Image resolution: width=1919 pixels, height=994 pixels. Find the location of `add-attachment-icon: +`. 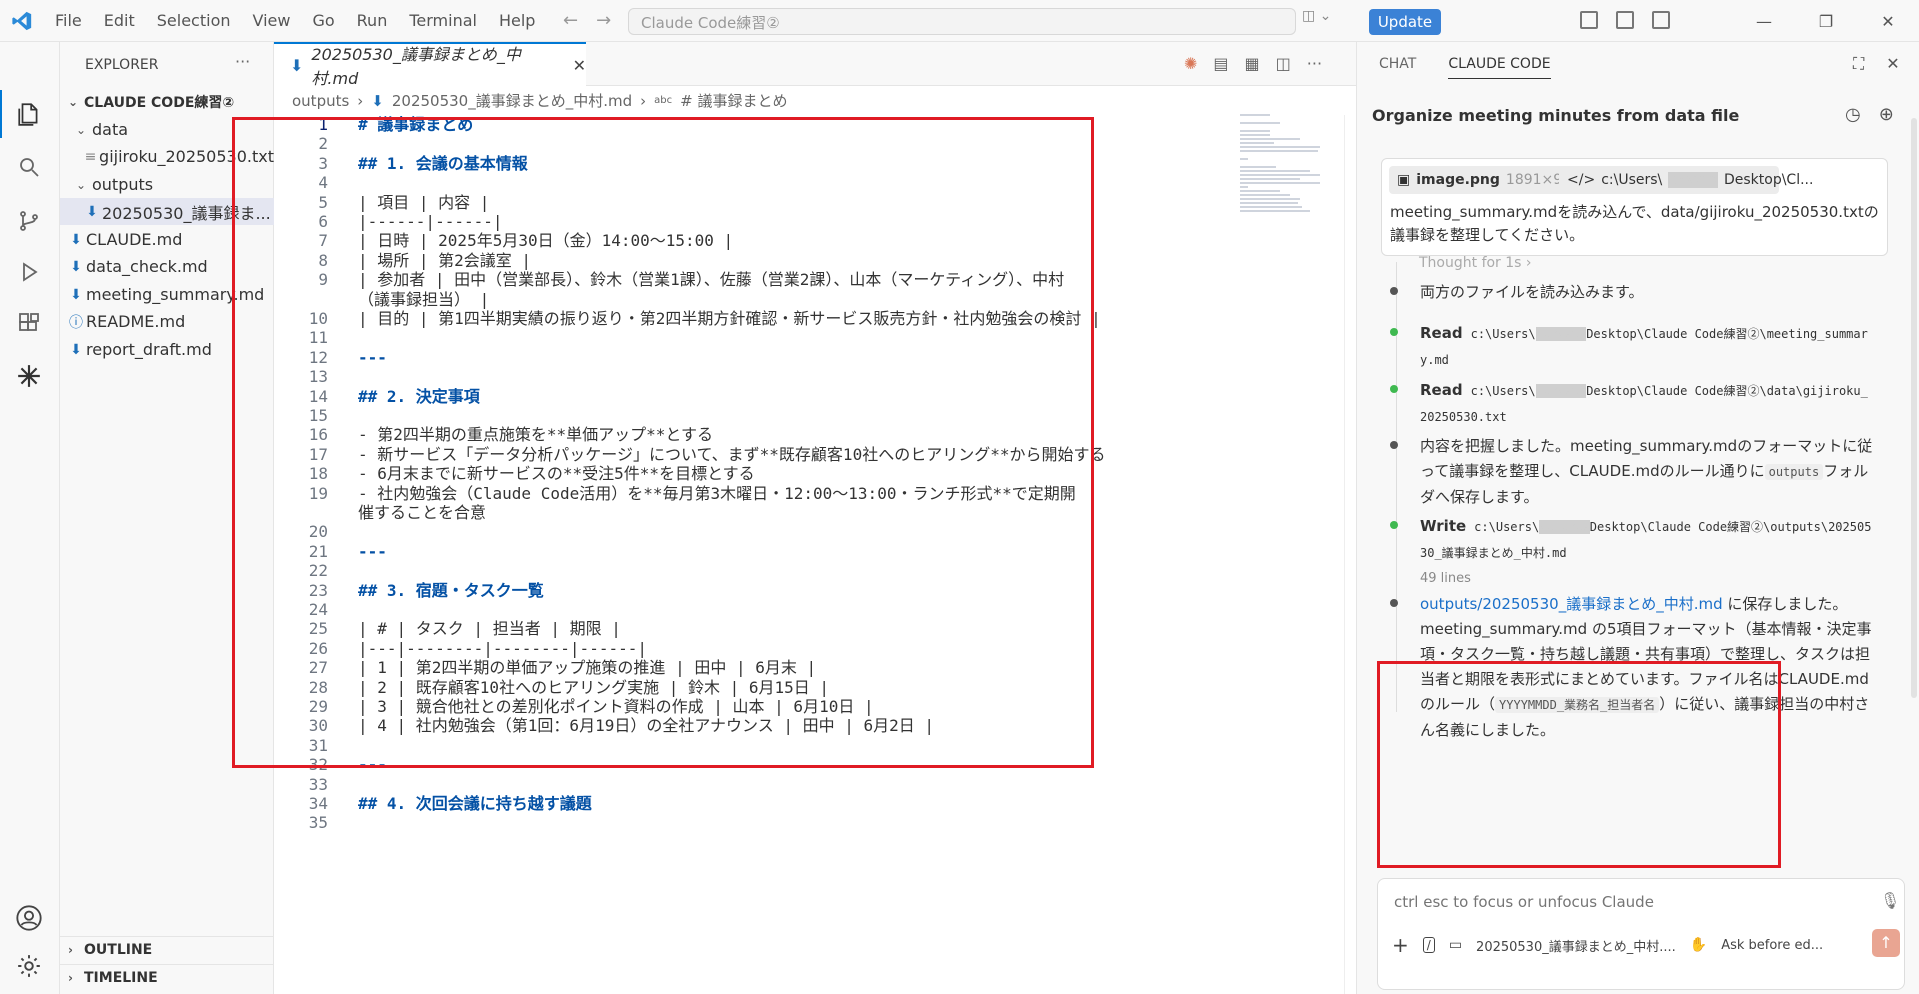

add-attachment-icon: + is located at coordinates (1400, 945).